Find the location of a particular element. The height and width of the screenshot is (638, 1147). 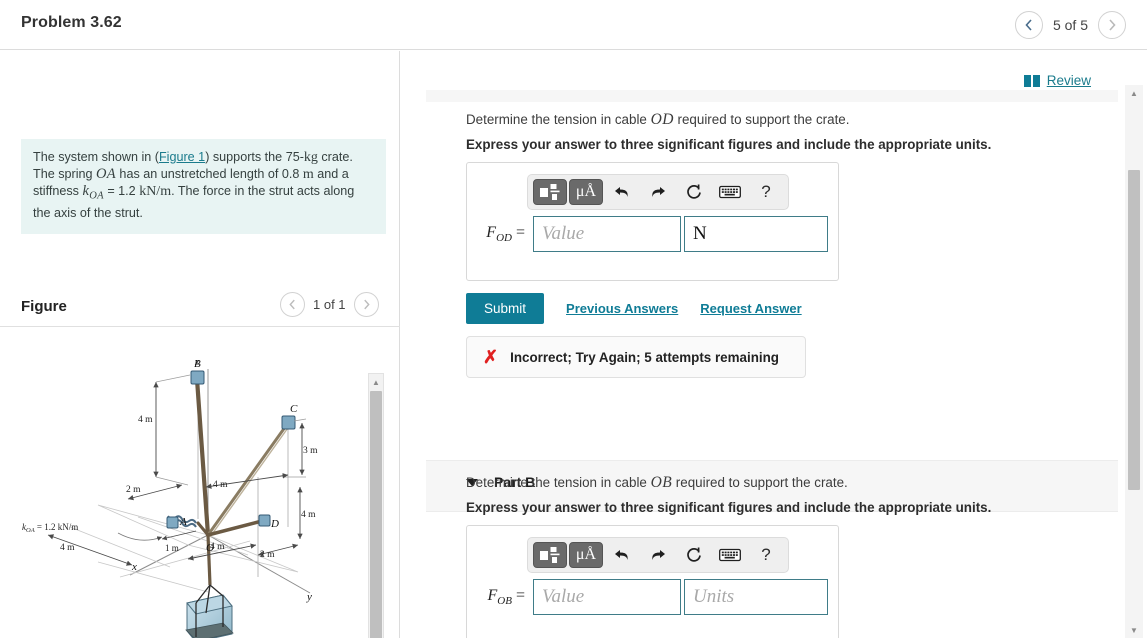

page-scrollbar: ▲ ▼ is located at coordinates (1134, 361).